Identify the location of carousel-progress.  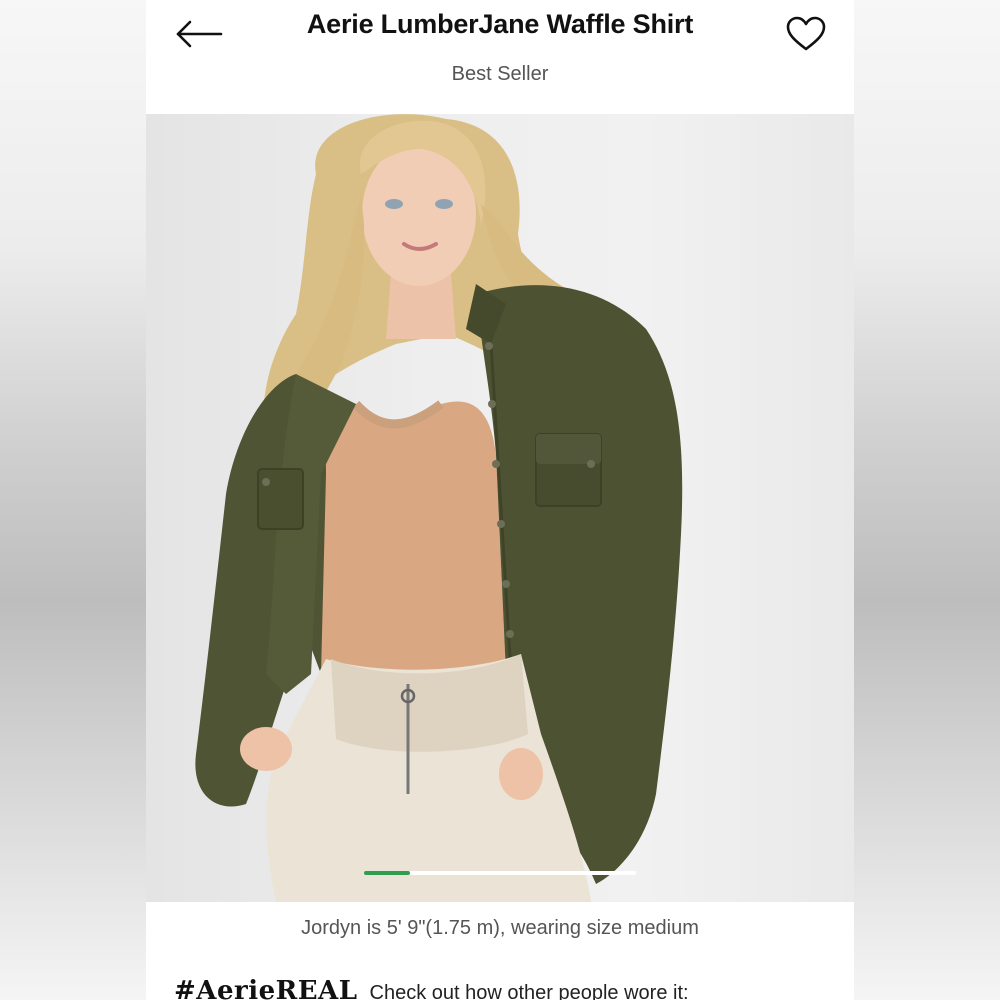
(387, 873).